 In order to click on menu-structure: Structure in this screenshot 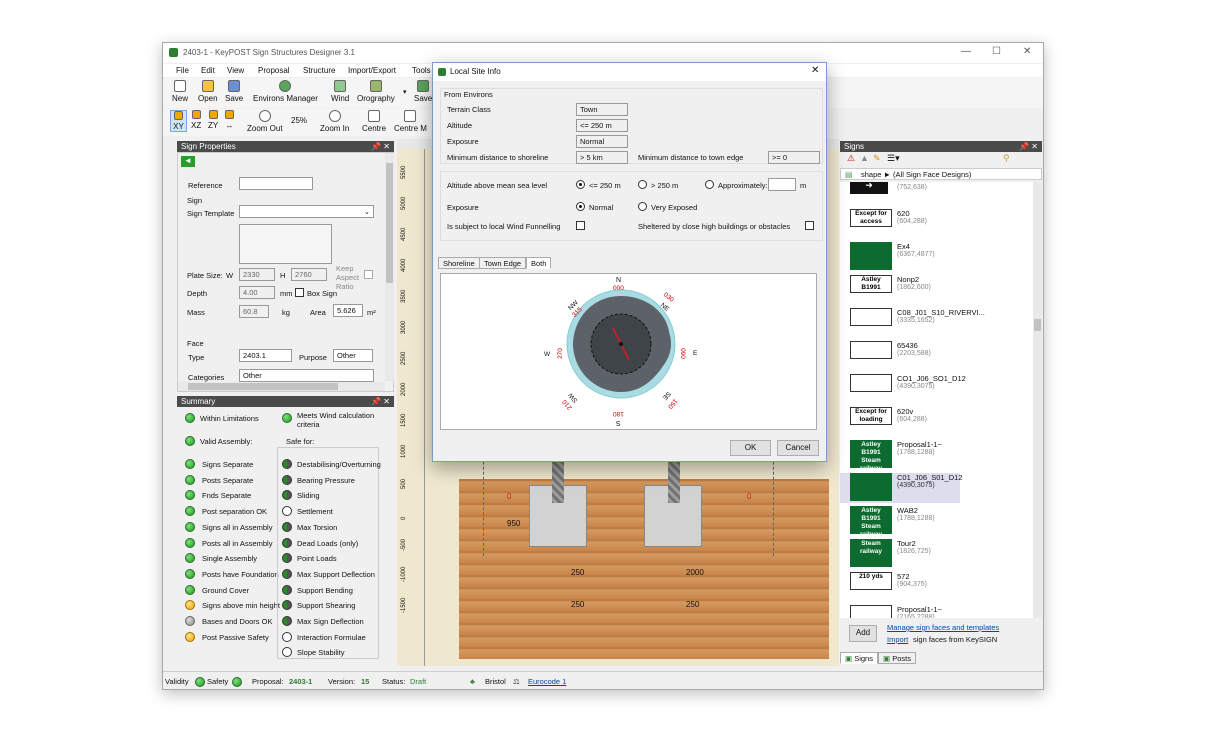, I will do `click(319, 70)`.